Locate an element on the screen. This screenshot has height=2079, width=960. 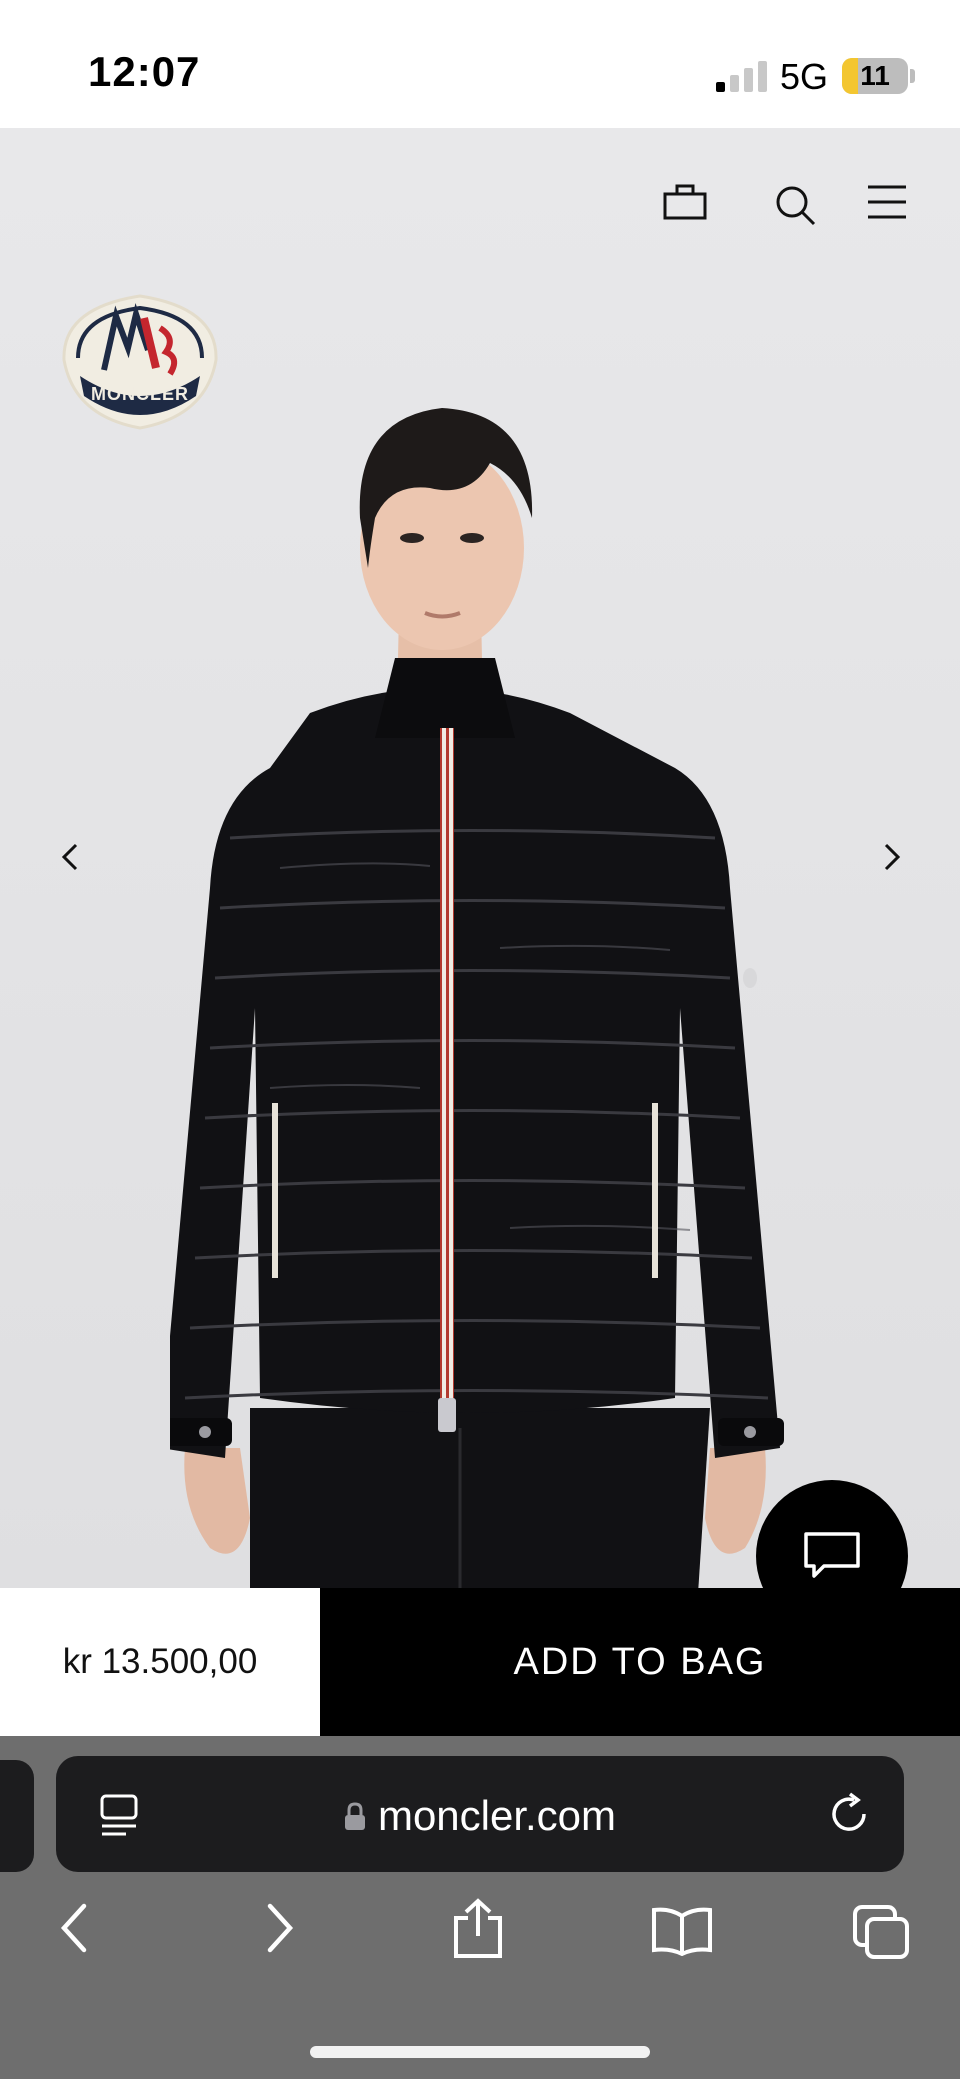
url-field: moncler.com is located at coordinates (480, 1816).